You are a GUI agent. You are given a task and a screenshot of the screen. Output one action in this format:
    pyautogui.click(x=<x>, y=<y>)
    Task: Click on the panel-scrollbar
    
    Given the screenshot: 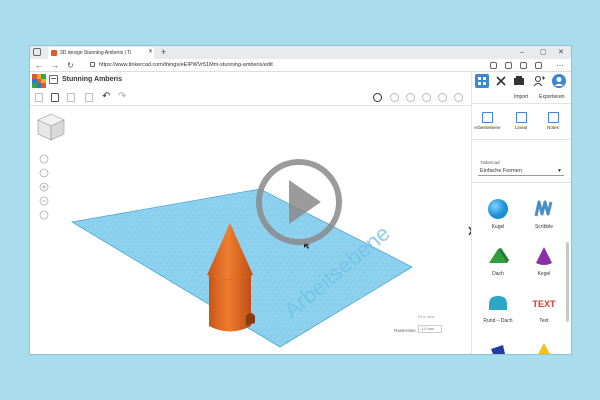 What is the action you would take?
    pyautogui.click(x=567, y=282)
    